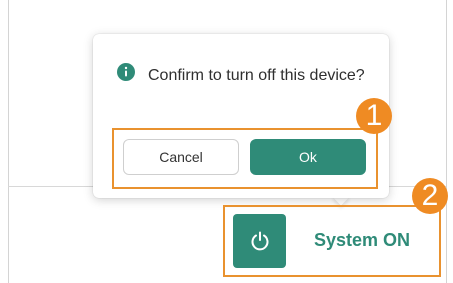  What do you see at coordinates (126, 72) in the screenshot?
I see `info-icon` at bounding box center [126, 72].